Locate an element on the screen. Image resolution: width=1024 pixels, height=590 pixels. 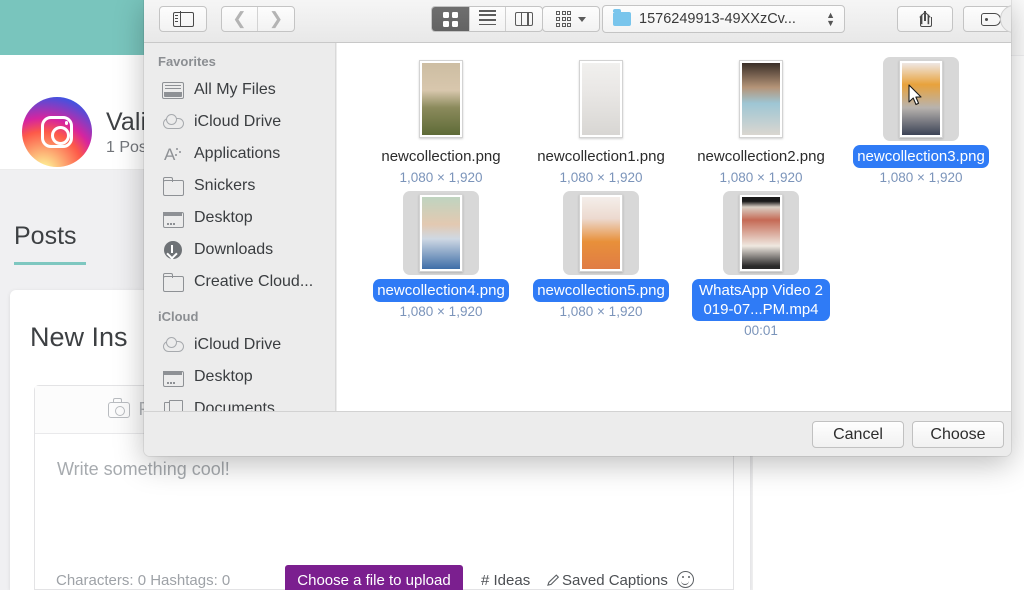
sidebar-item-label: Downloads is located at coordinates (234, 249).